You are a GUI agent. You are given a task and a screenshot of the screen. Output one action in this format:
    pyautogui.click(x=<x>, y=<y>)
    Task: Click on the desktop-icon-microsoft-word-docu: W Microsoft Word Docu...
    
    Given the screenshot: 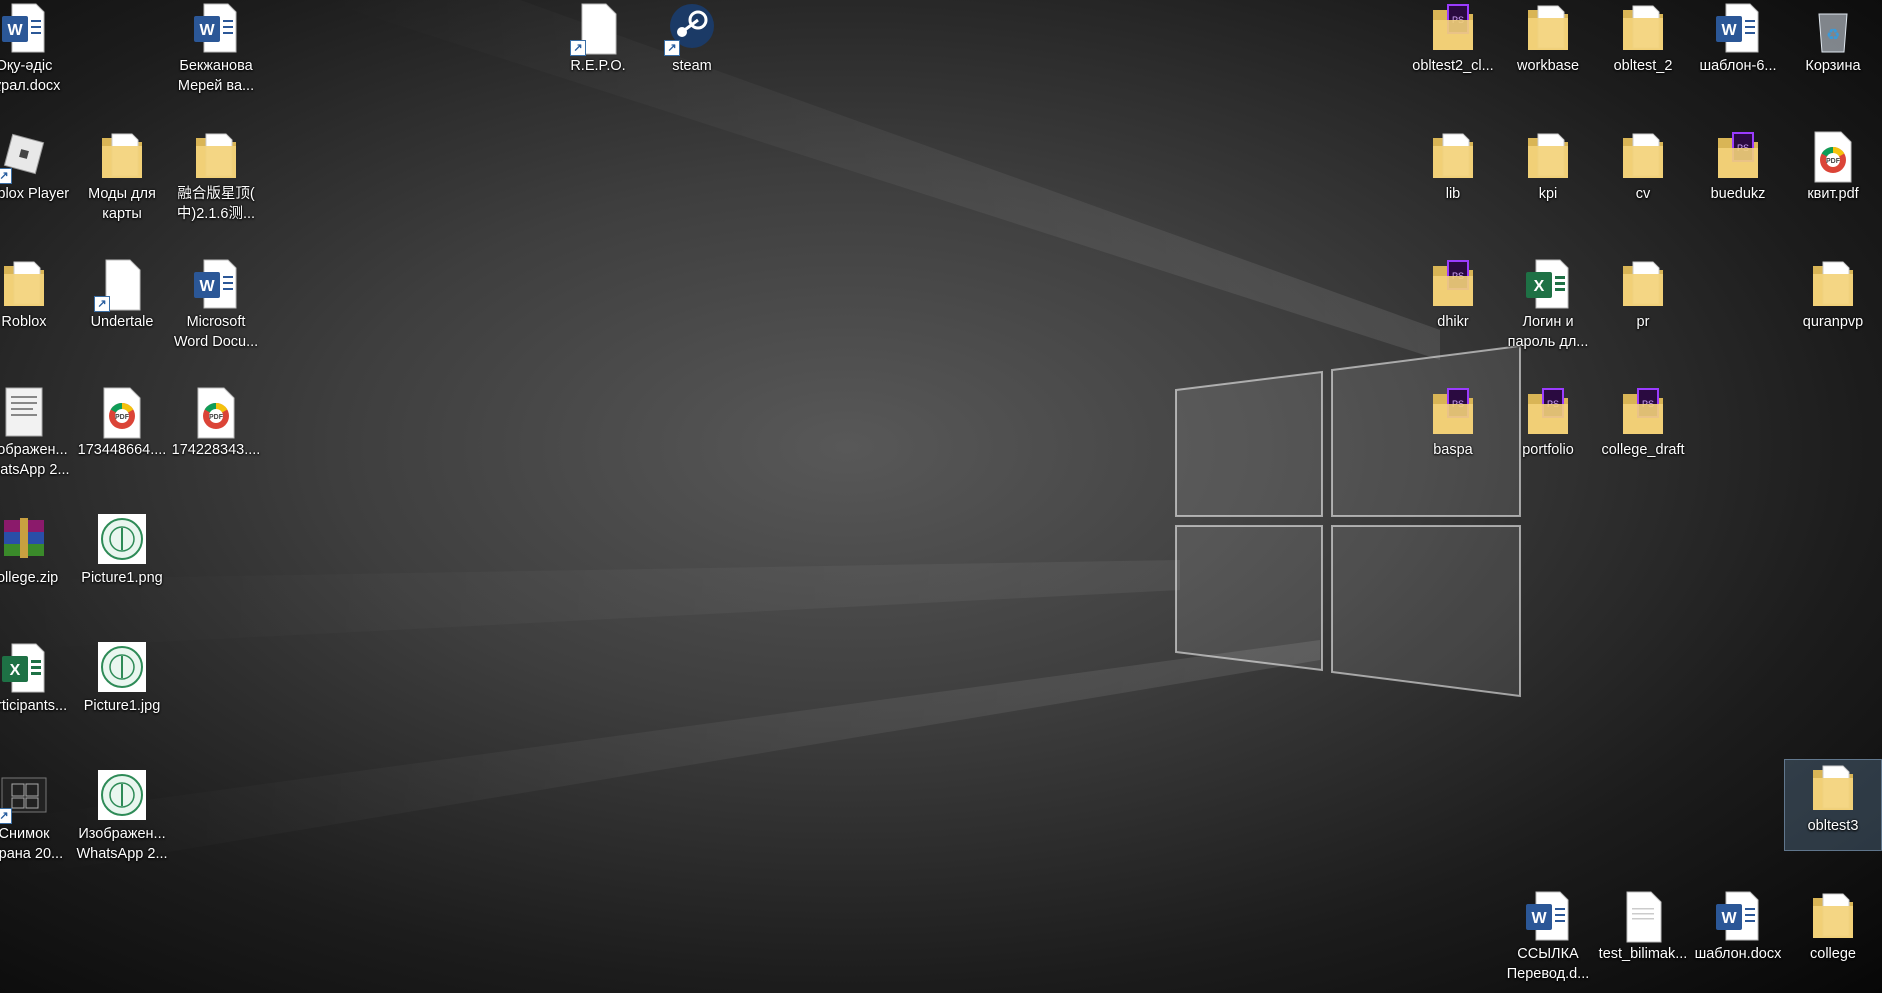 What is the action you would take?
    pyautogui.click(x=216, y=317)
    